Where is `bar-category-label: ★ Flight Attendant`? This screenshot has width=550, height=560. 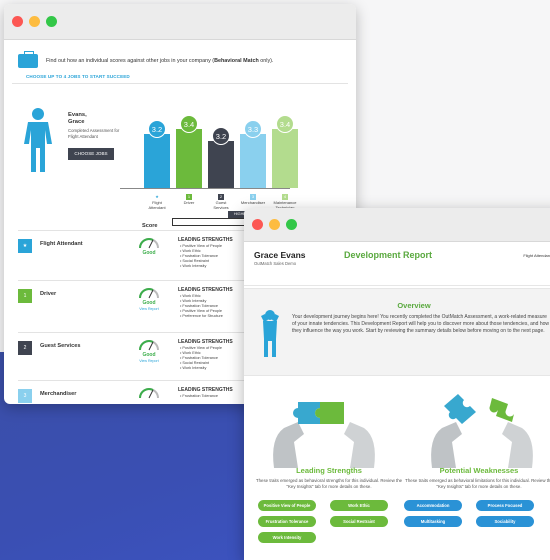
bar-category-label: ★ Flight Attendant is located at coordinates (157, 202).